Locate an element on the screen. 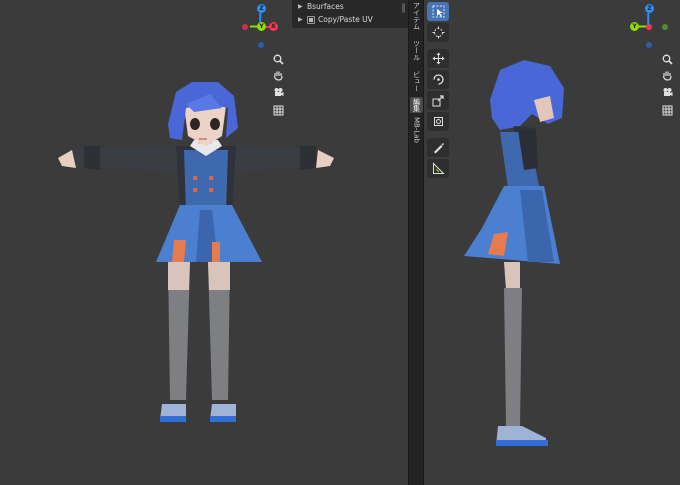  addon-checkbox is located at coordinates (311, 19).